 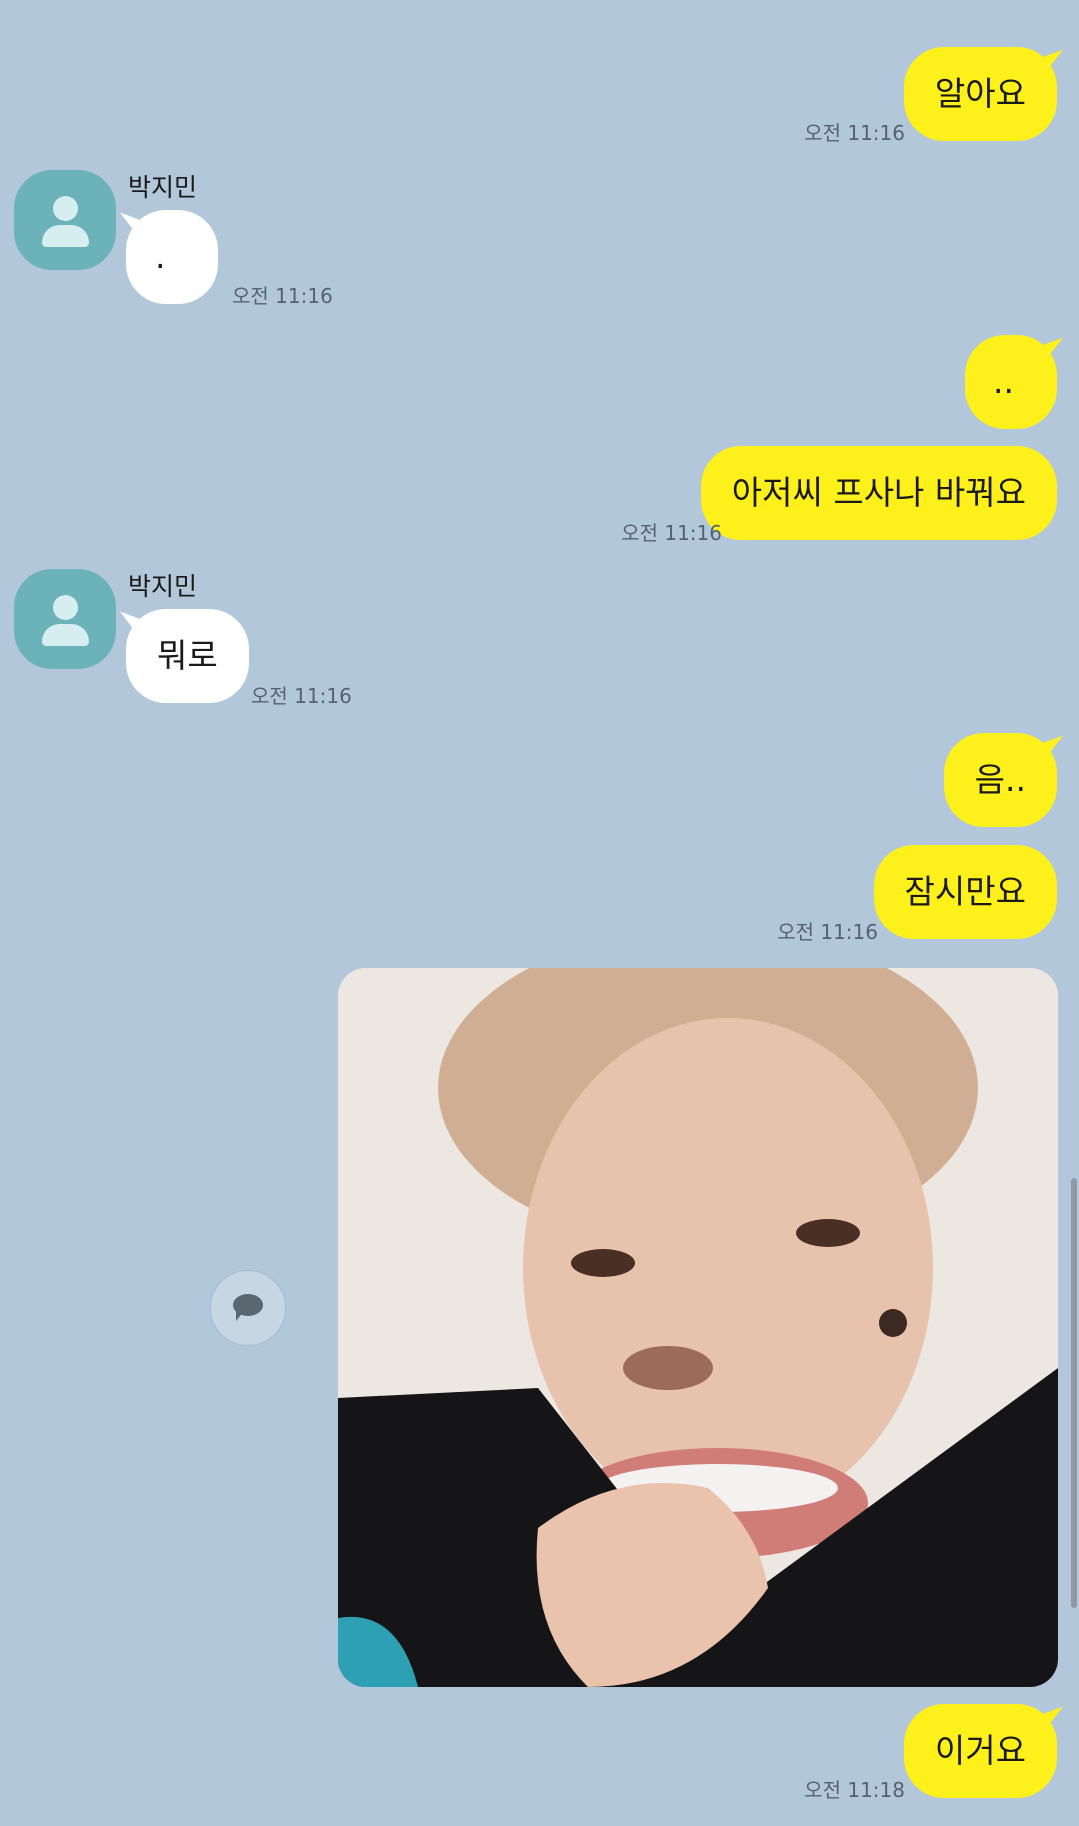 I want to click on my-message-bubble: 알아요, so click(x=980, y=94).